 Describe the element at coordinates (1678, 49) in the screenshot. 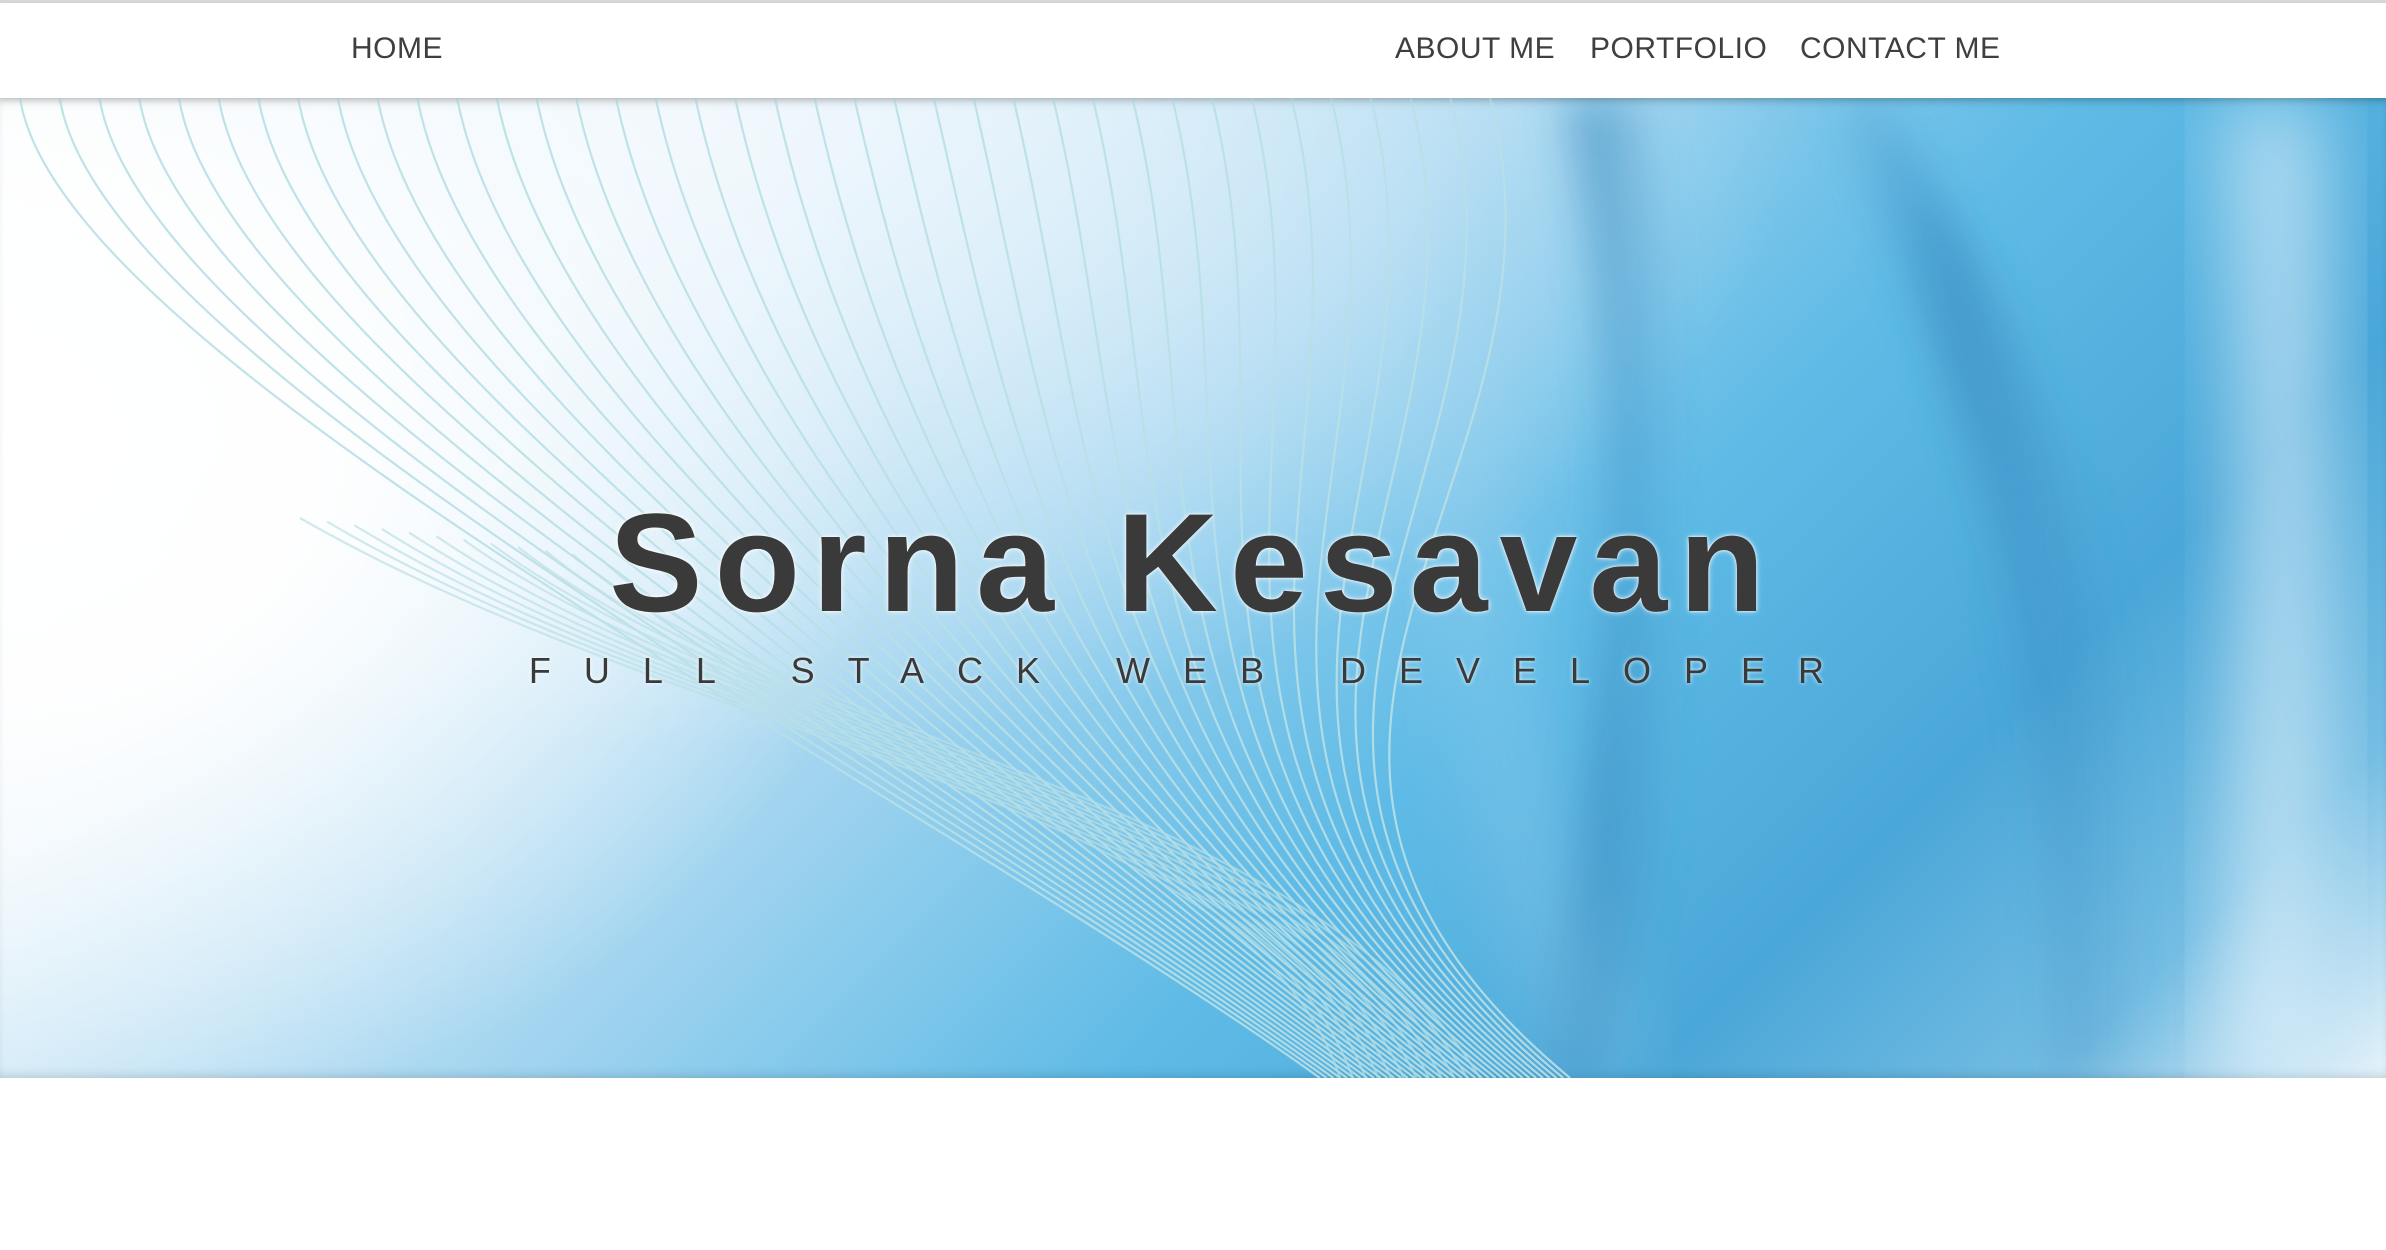

I see `nav-portfolio-link: PORTFOLIO` at that location.